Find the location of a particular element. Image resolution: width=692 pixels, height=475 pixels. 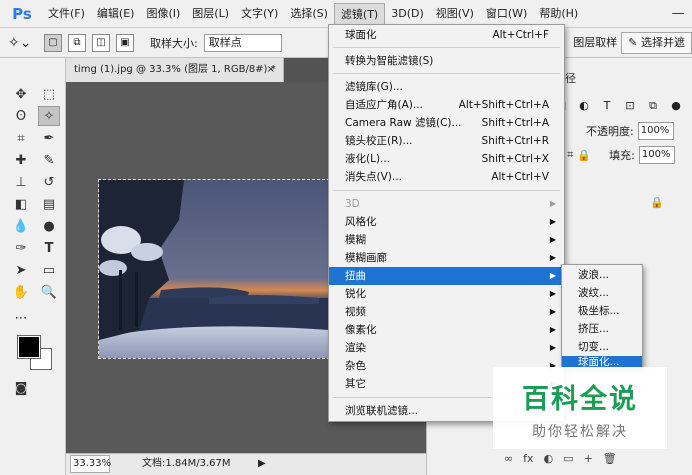

link-layers-icon: ∞ is located at coordinates (508, 461).